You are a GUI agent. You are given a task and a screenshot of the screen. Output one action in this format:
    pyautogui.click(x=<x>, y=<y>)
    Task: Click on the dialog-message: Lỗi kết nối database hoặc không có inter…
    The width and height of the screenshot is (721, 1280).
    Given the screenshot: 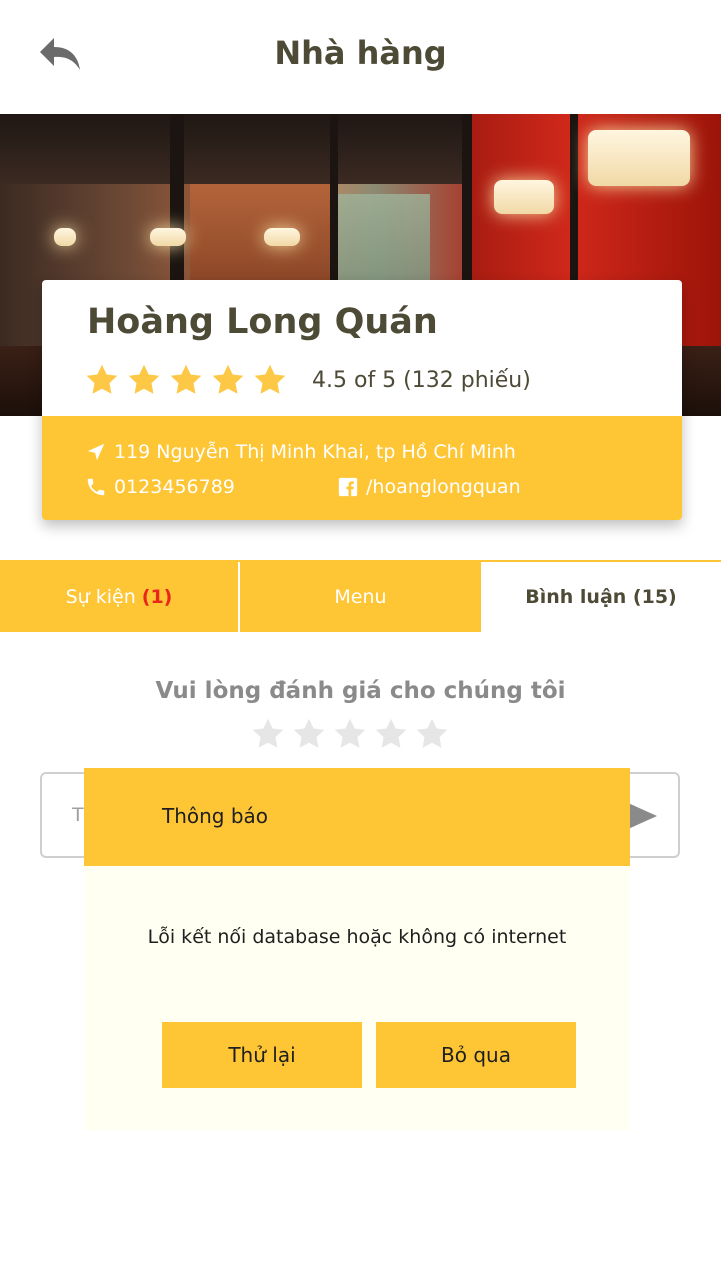 What is the action you would take?
    pyautogui.click(x=357, y=937)
    